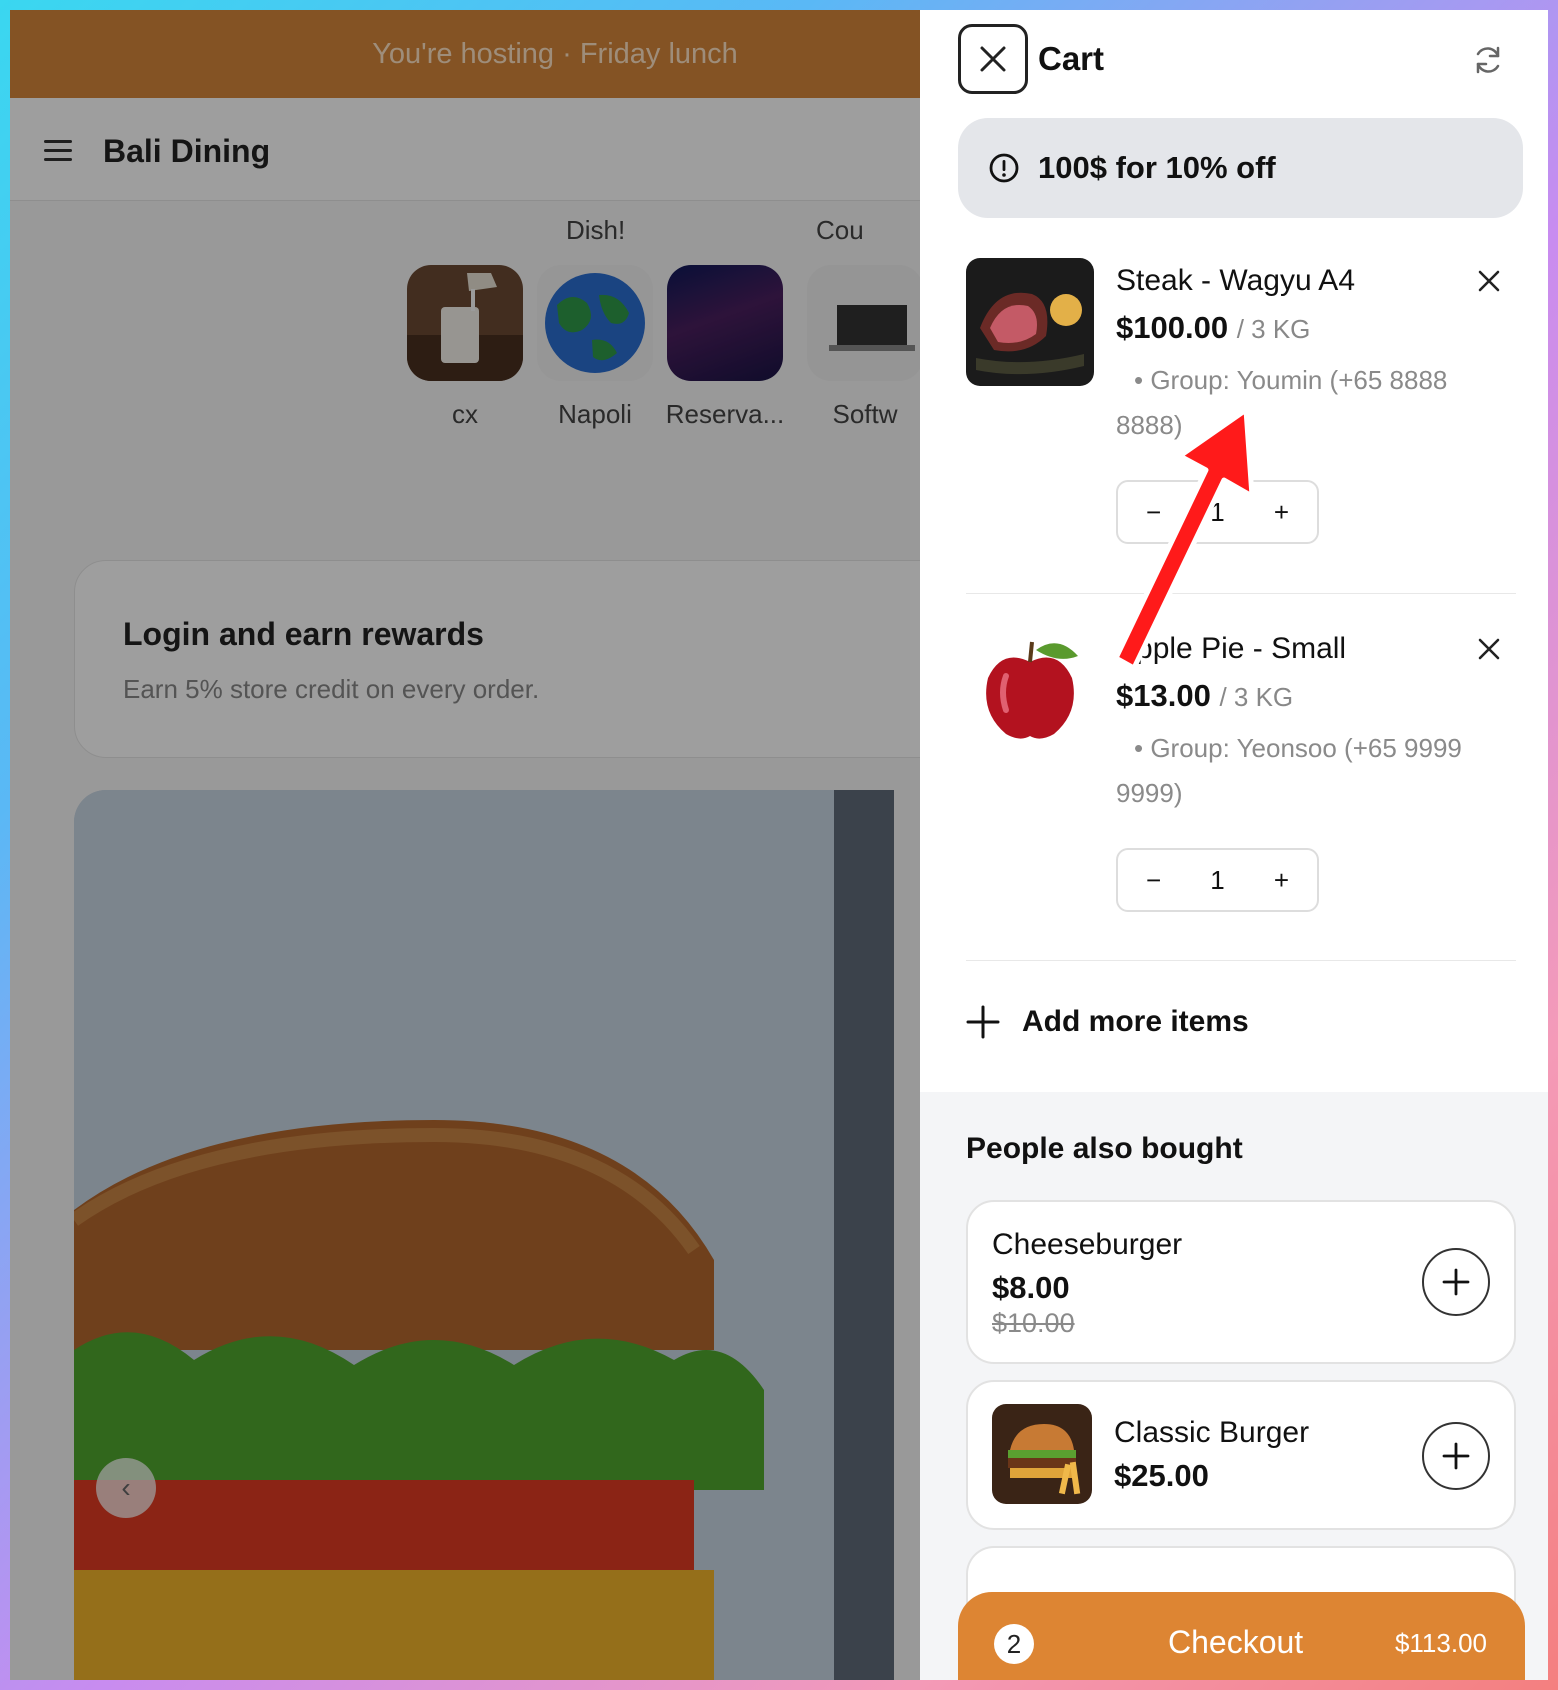 The height and width of the screenshot is (1690, 1558). I want to click on cart-title: Cart, so click(1071, 58).